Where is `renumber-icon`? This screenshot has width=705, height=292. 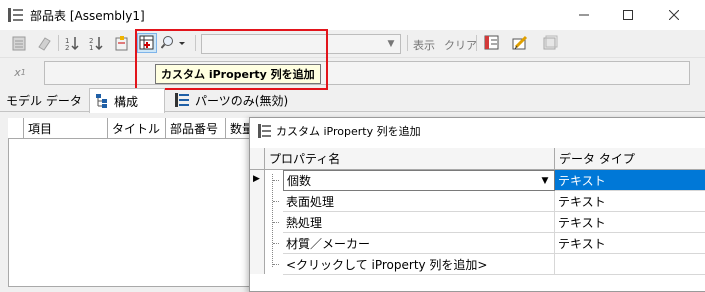 renumber-icon is located at coordinates (122, 43).